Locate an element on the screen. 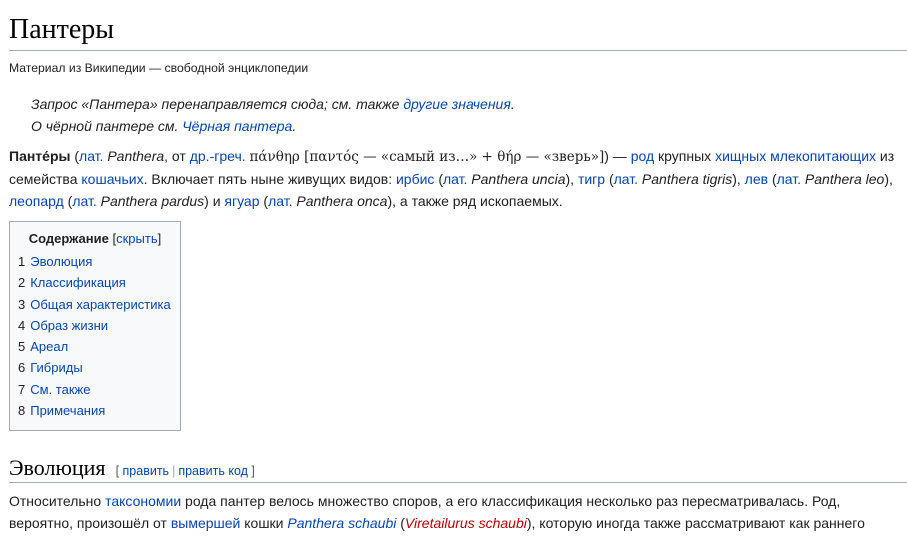  text: , от is located at coordinates (177, 156).